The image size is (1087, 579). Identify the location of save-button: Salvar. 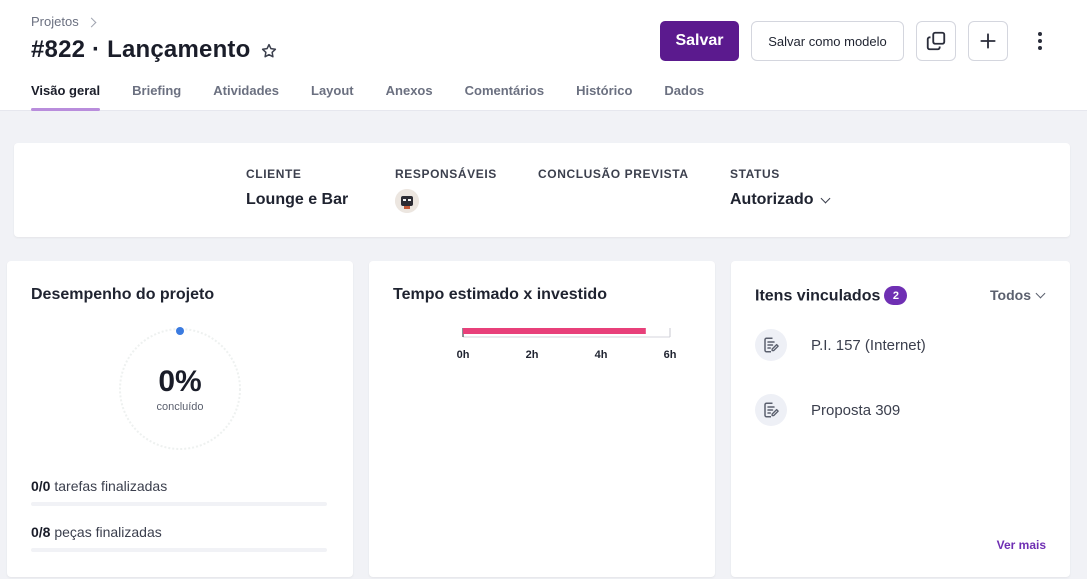
(699, 41).